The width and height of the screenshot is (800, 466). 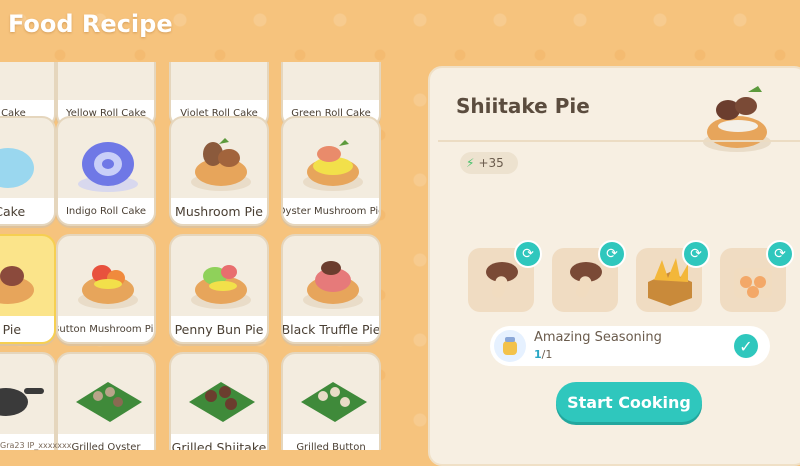 What do you see at coordinates (547, 354) in the screenshot?
I see `seasoning-total: /1` at bounding box center [547, 354].